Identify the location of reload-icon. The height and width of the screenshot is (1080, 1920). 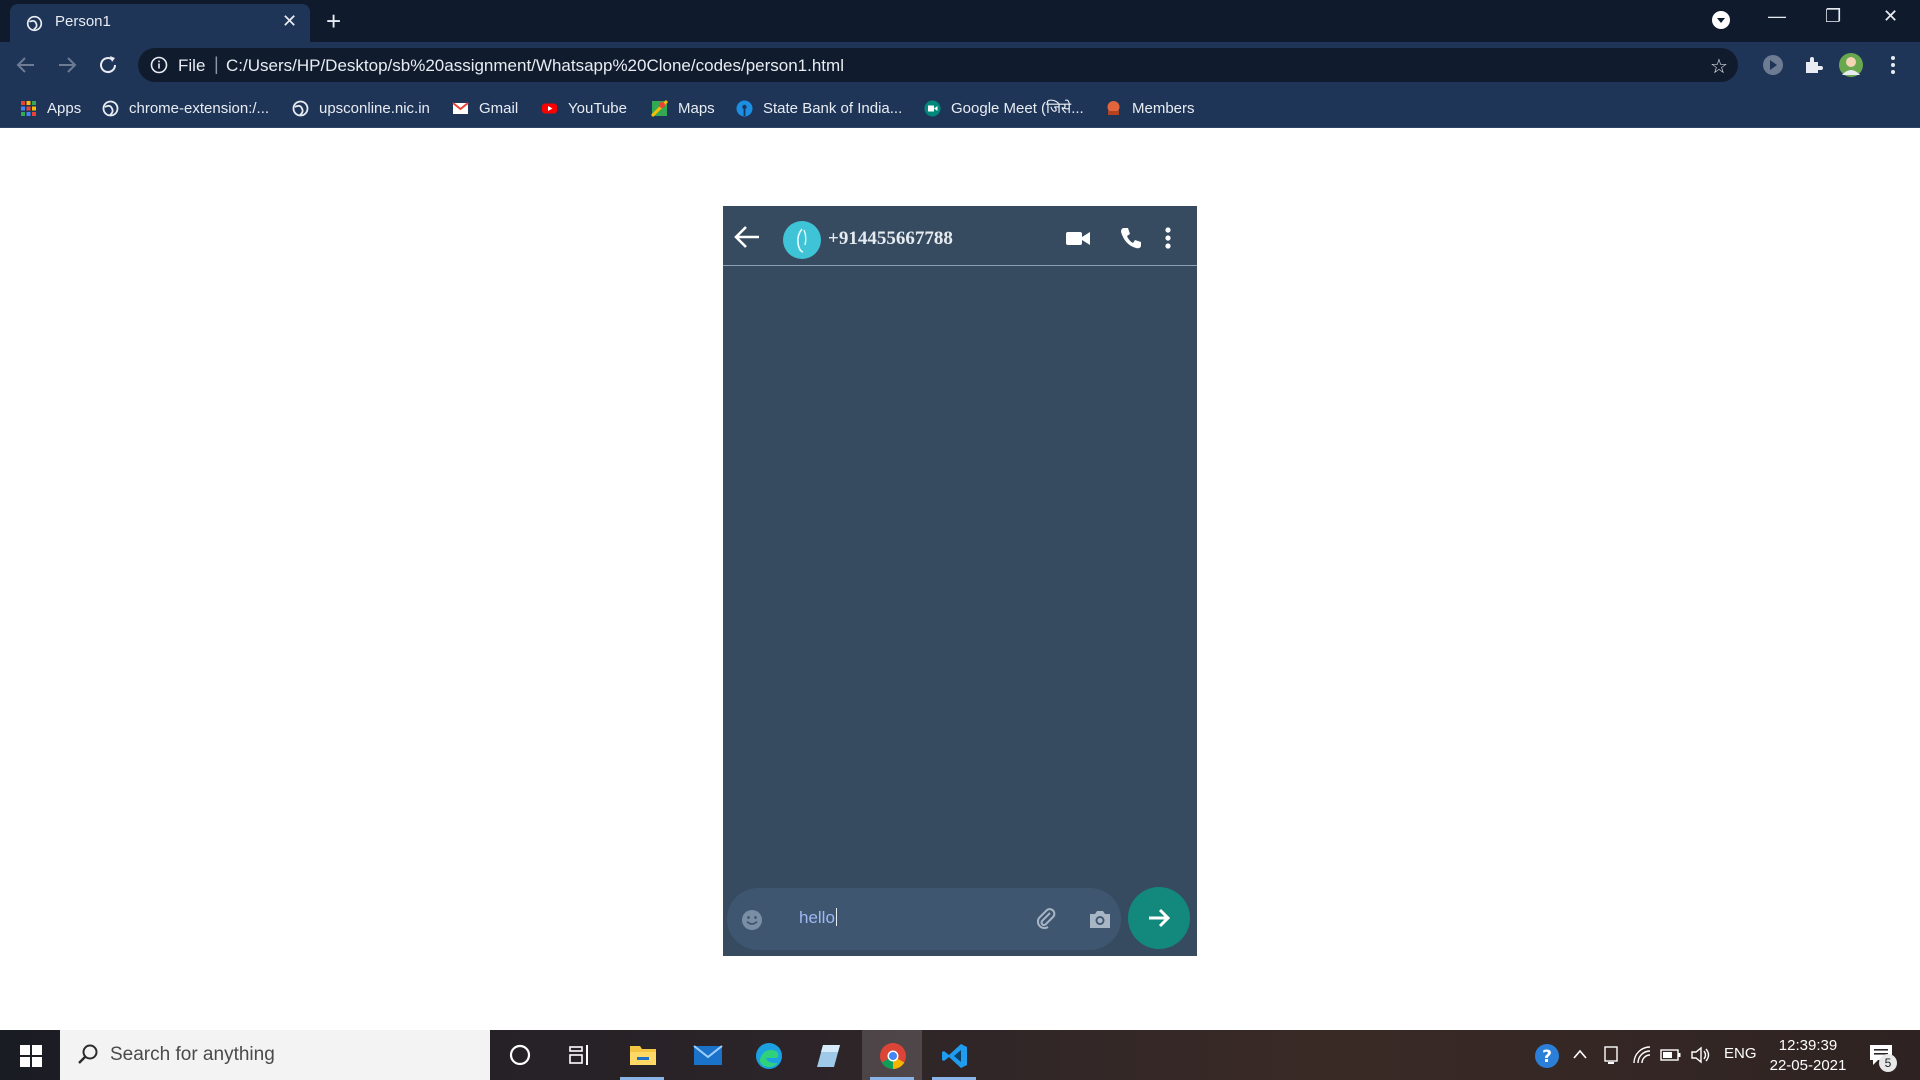
(108, 65).